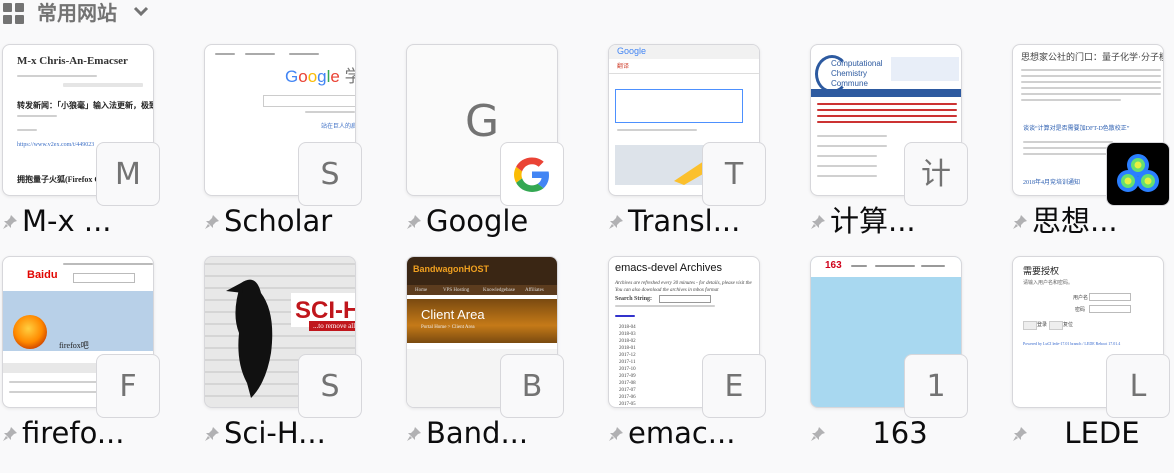  What do you see at coordinates (421, 290) in the screenshot?
I see `nav-home: Home` at bounding box center [421, 290].